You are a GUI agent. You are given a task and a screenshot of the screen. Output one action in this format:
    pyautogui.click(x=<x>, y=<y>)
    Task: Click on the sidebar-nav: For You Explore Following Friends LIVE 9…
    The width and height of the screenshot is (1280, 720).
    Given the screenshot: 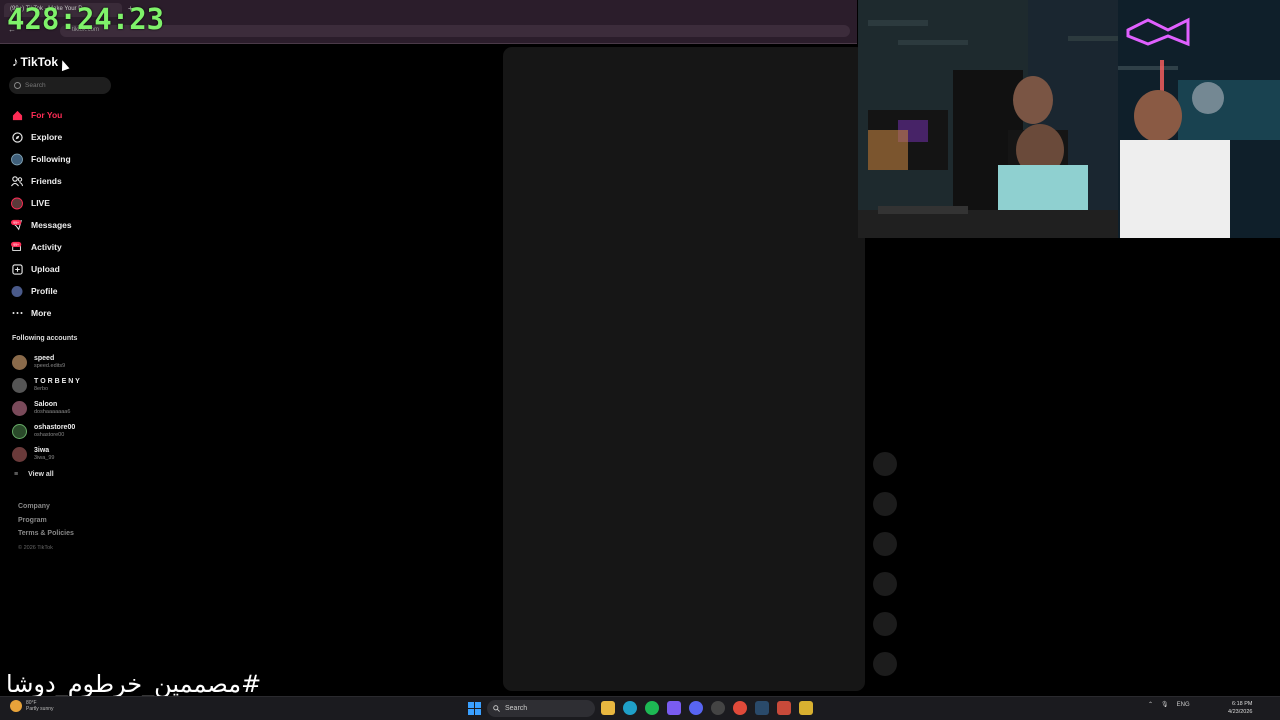 What is the action you would take?
    pyautogui.click(x=41, y=214)
    